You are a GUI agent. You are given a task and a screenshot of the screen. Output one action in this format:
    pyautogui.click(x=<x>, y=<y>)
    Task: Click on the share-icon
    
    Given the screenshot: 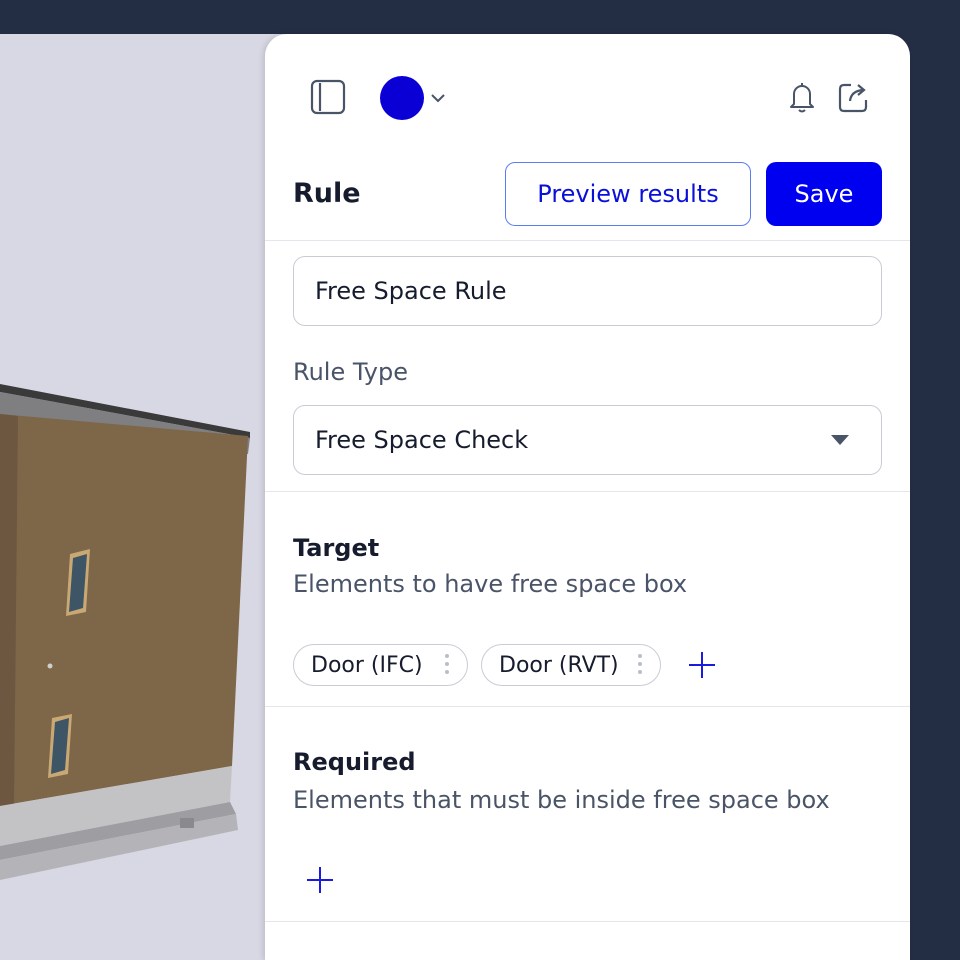 What is the action you would take?
    pyautogui.click(x=854, y=97)
    